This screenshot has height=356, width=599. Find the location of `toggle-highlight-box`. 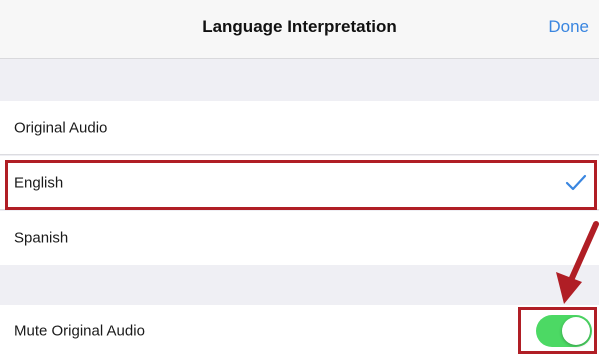

toggle-highlight-box is located at coordinates (557, 330).